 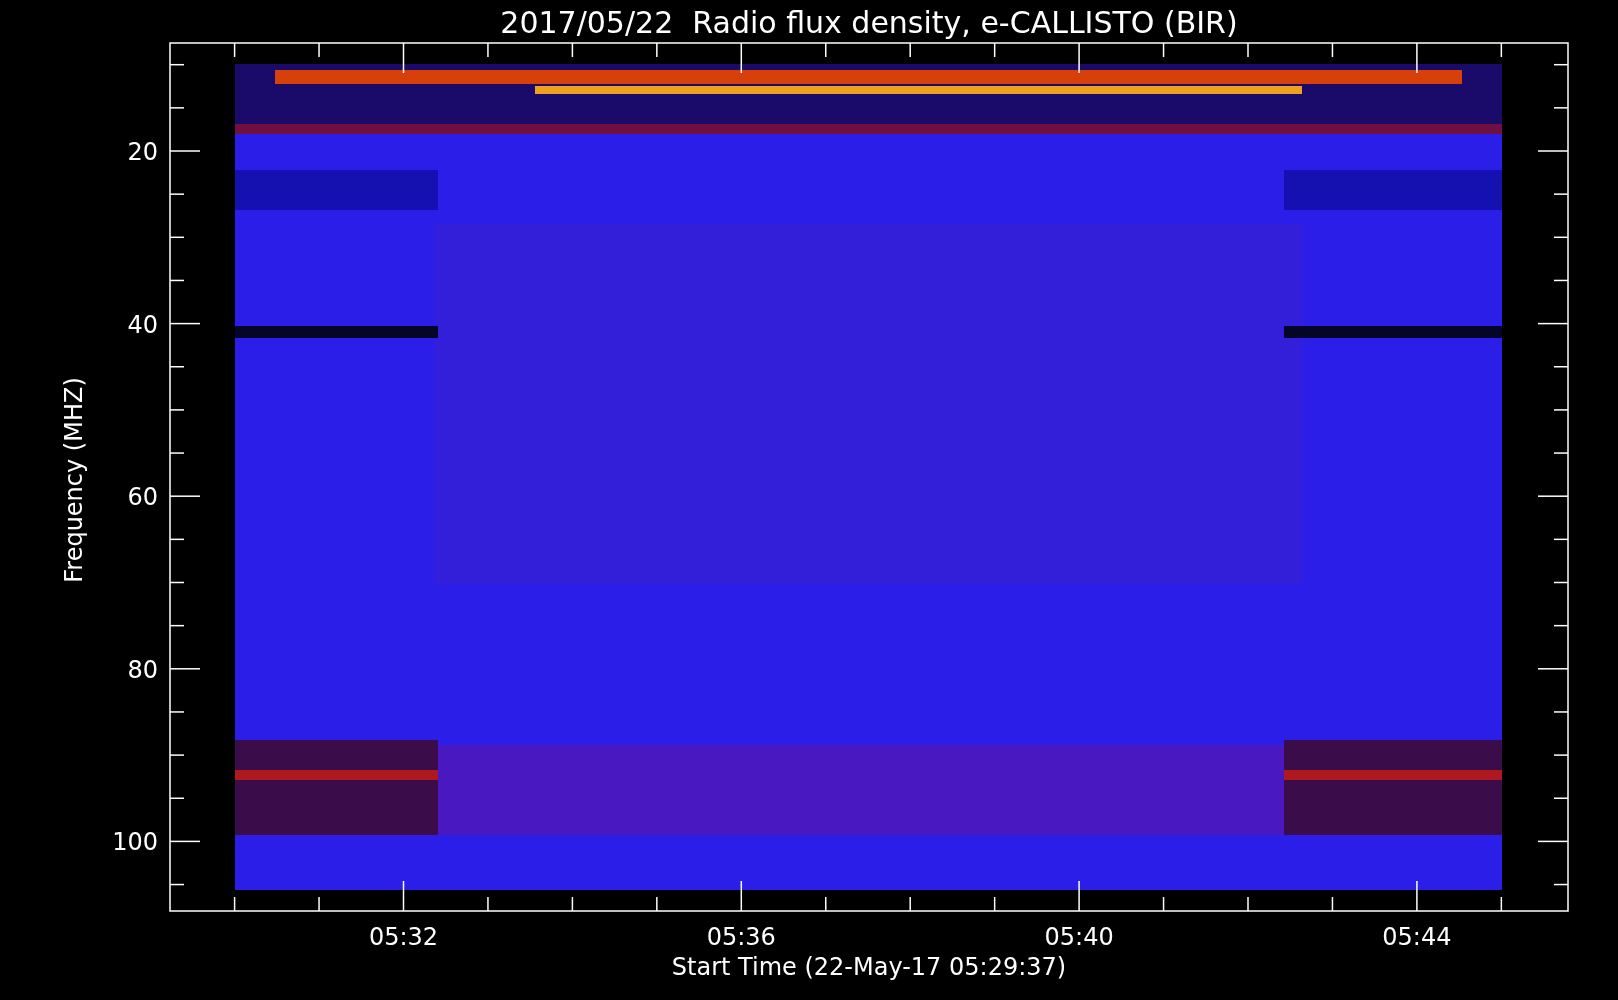 I want to click on tick-label: 40, so click(x=142, y=324).